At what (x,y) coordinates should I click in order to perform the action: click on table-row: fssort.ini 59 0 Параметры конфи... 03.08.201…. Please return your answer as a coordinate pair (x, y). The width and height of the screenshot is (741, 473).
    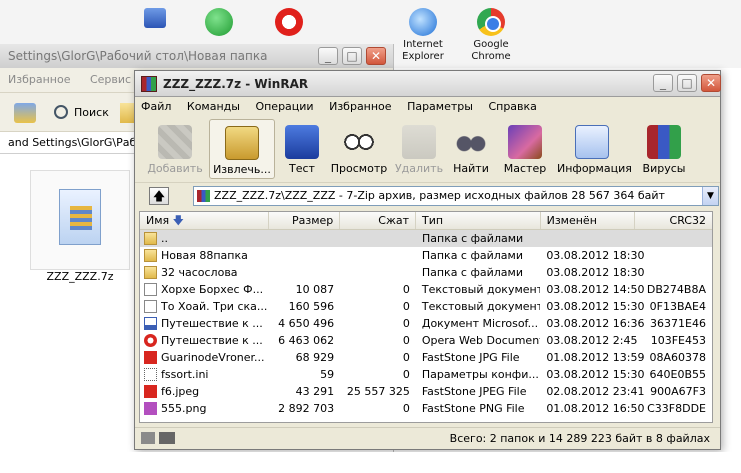
    Looking at the image, I should click on (426, 374).